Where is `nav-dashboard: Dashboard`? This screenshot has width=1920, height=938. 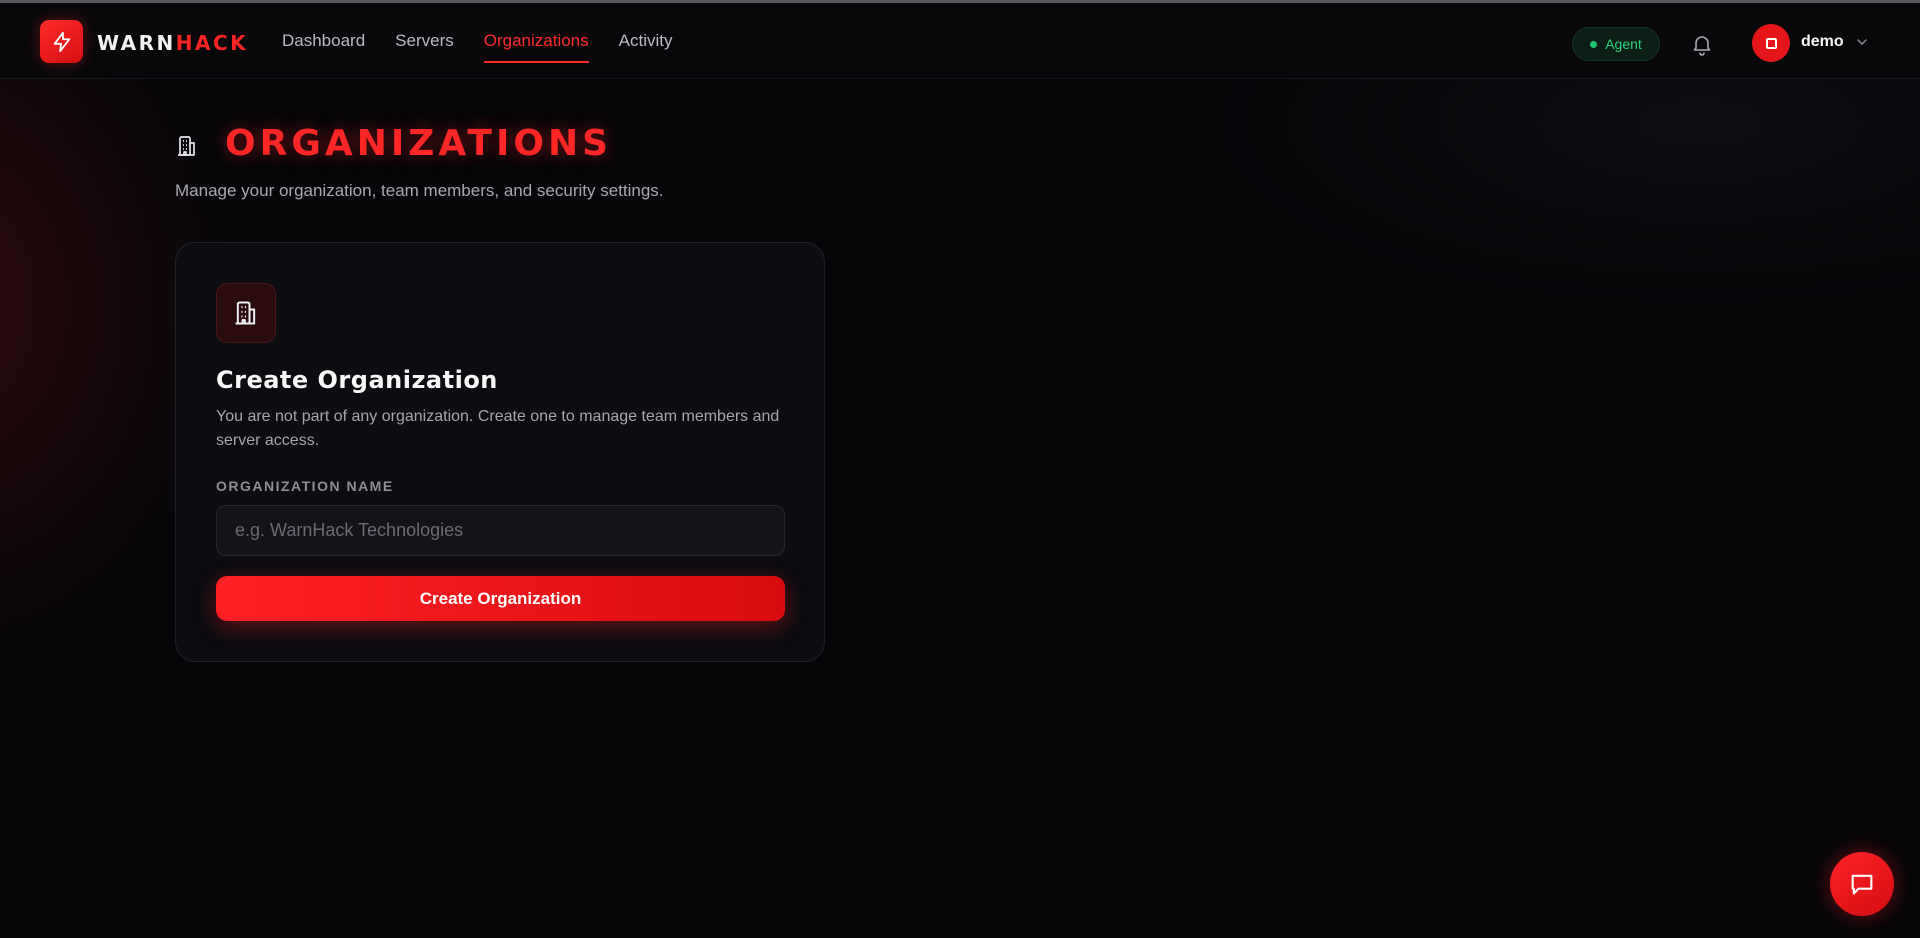
nav-dashboard: Dashboard is located at coordinates (323, 47).